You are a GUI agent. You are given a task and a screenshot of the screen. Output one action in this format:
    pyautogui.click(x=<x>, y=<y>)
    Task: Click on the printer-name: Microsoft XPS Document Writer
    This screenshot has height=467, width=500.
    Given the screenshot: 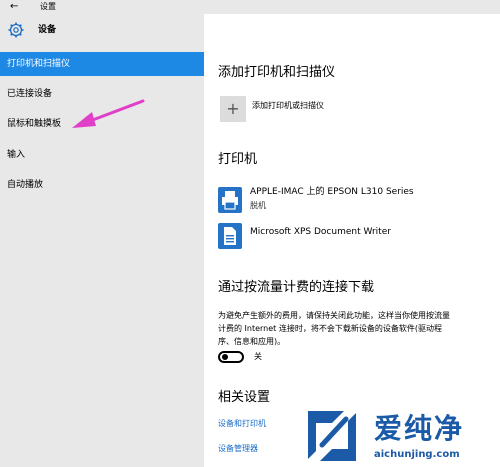 What is the action you would take?
    pyautogui.click(x=320, y=232)
    